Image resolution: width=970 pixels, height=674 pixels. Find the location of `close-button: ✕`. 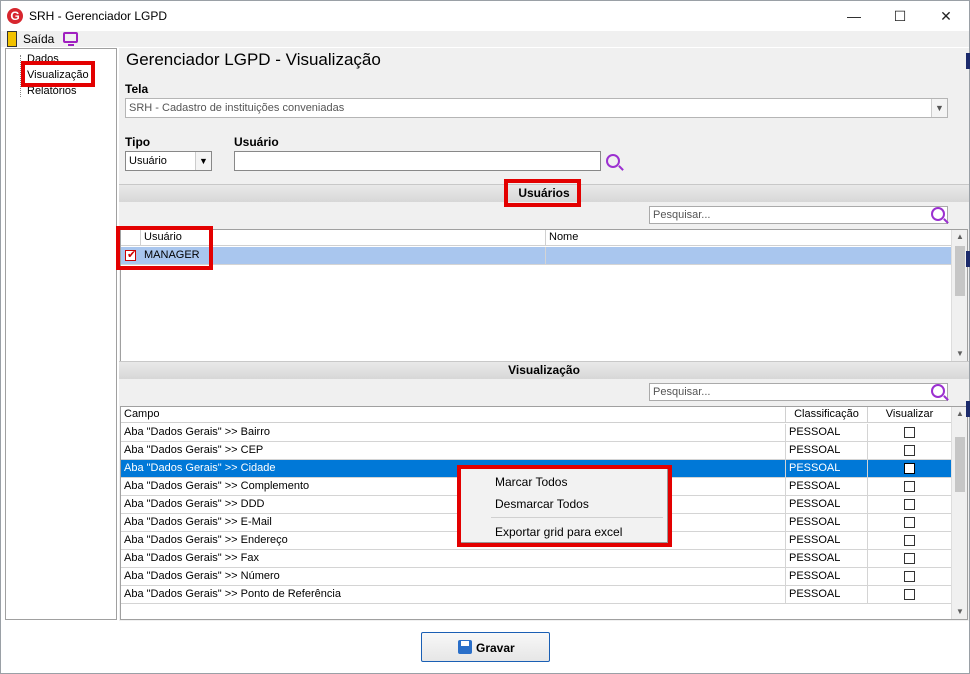

close-button: ✕ is located at coordinates (946, 16).